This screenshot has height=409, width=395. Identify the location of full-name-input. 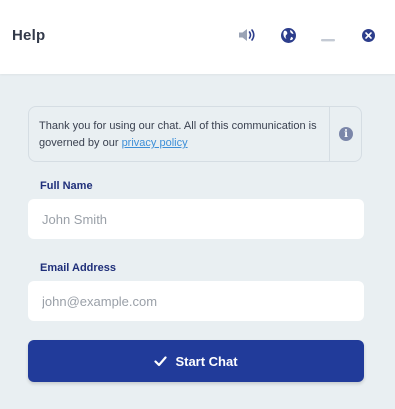
(196, 219).